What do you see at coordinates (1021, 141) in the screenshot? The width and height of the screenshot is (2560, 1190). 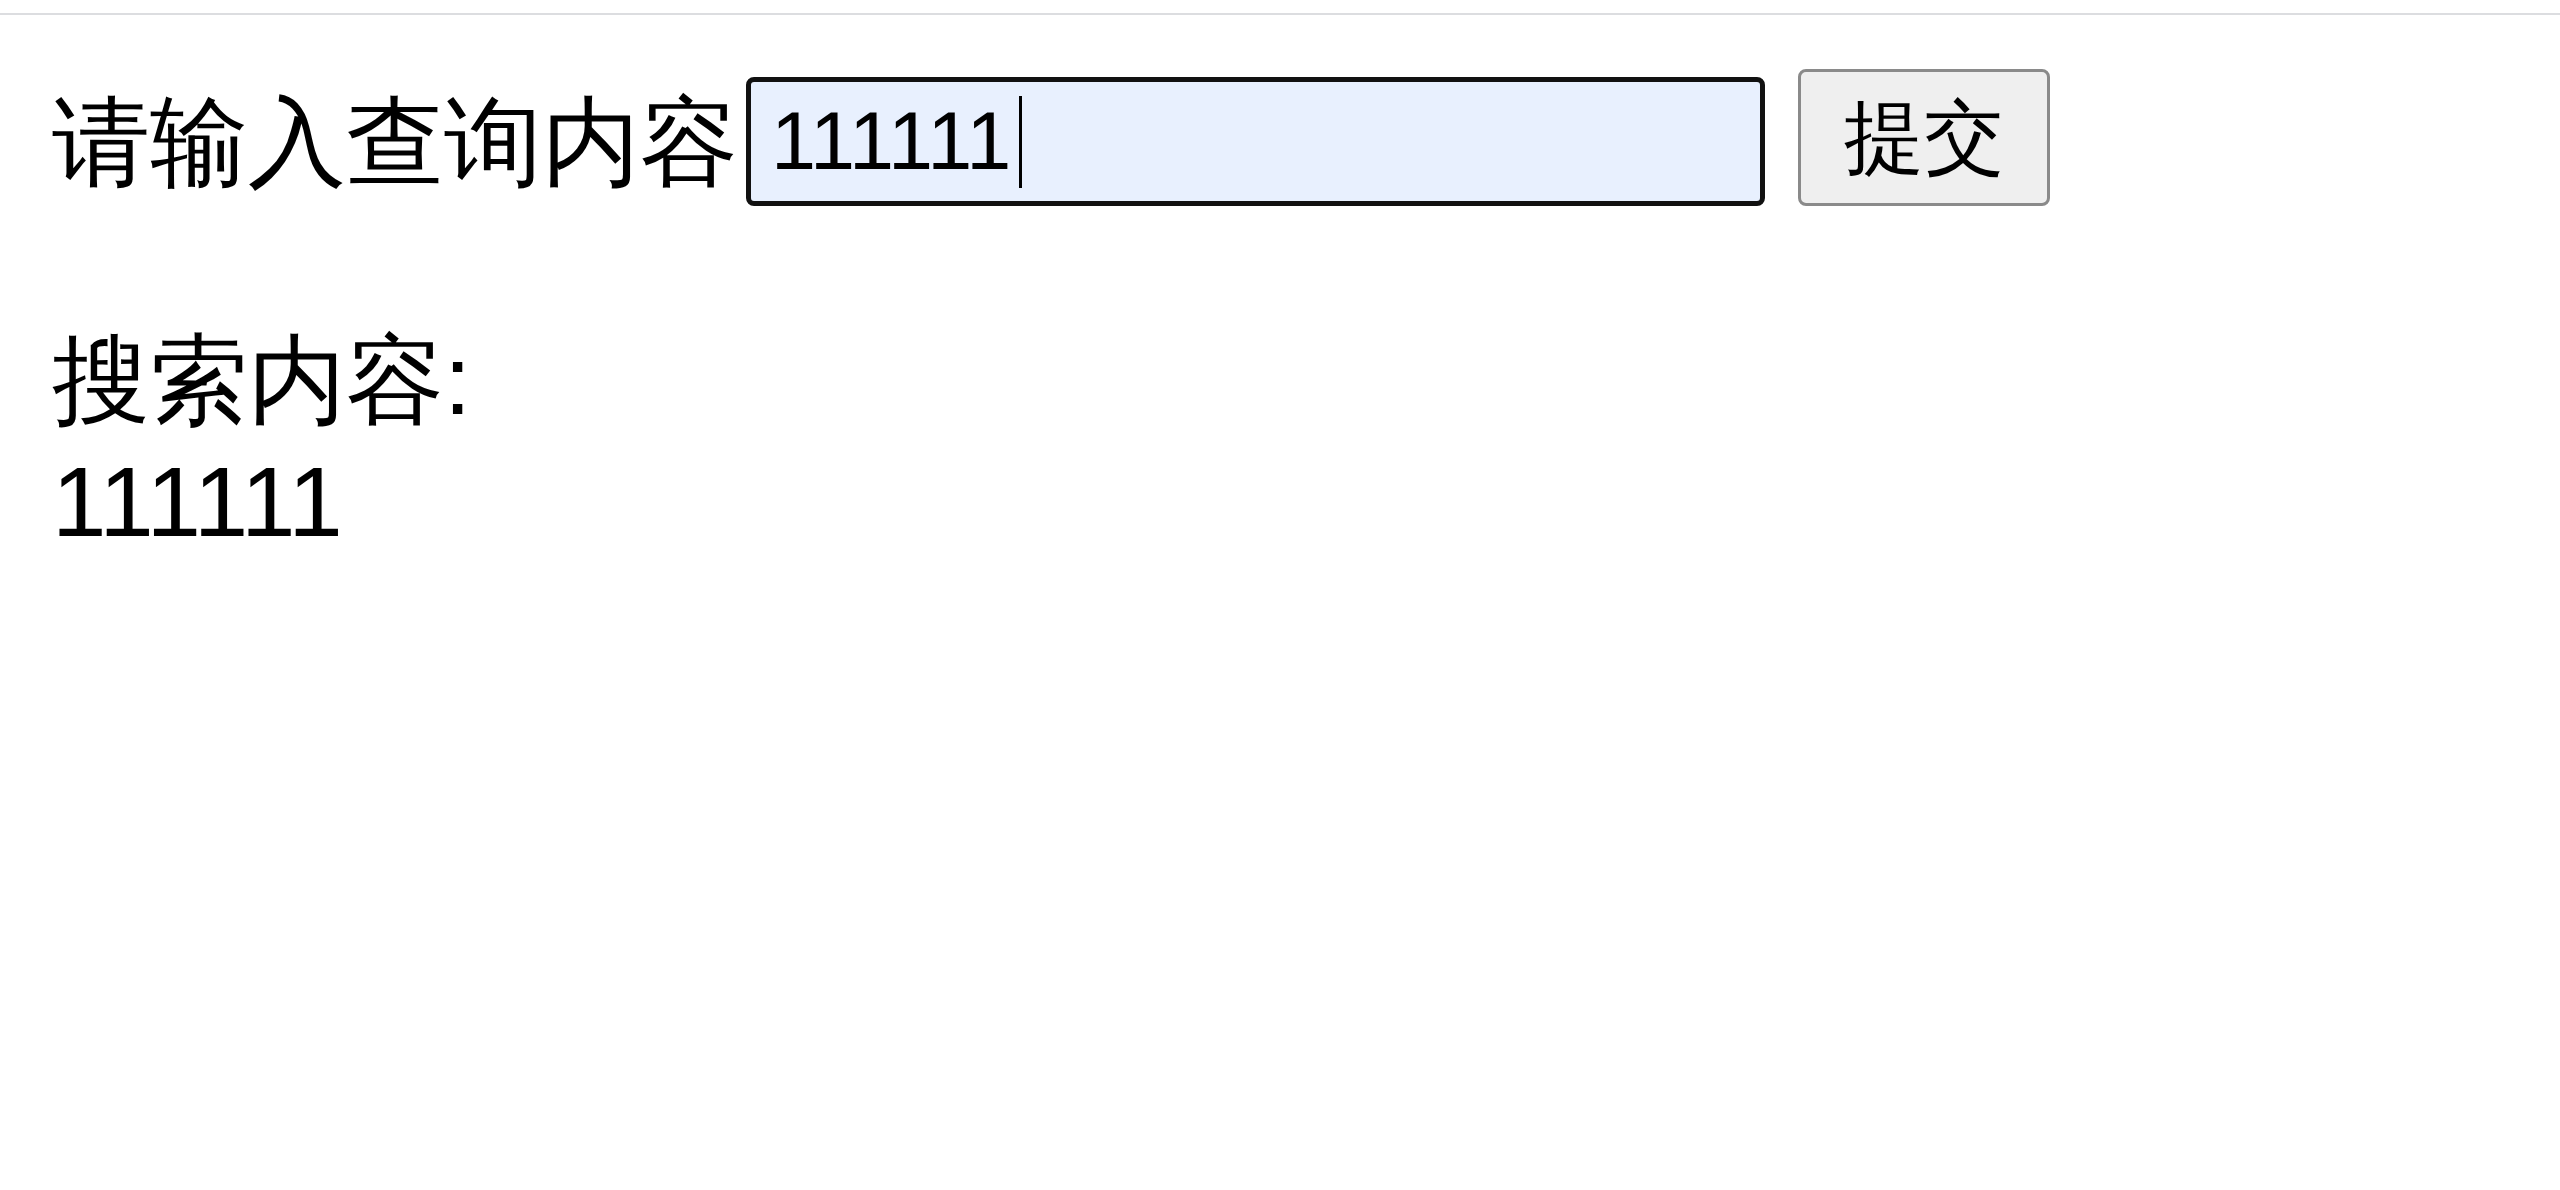 I see `text-cursor-icon` at bounding box center [1021, 141].